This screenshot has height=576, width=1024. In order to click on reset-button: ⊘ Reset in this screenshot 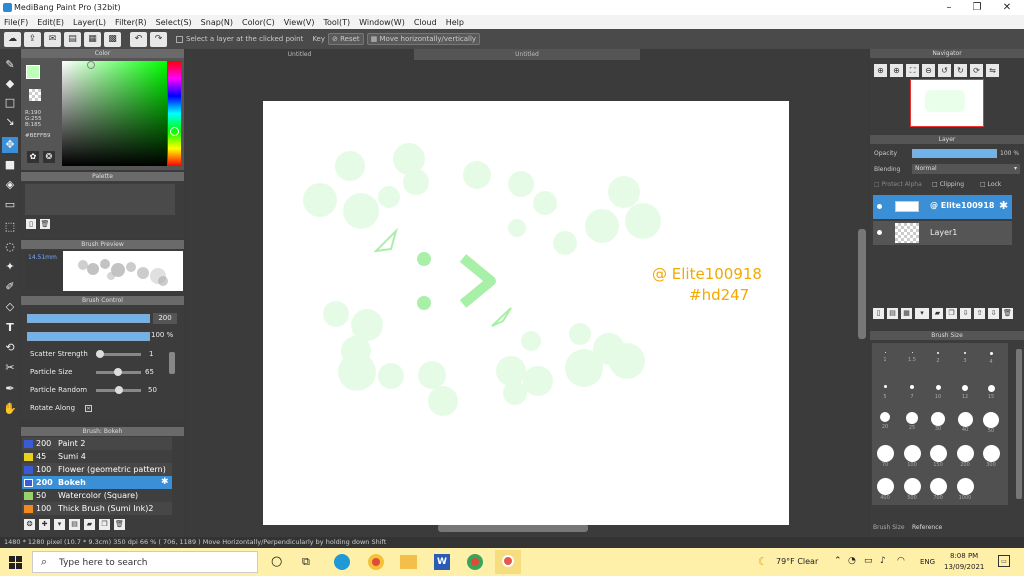, I will do `click(346, 39)`.